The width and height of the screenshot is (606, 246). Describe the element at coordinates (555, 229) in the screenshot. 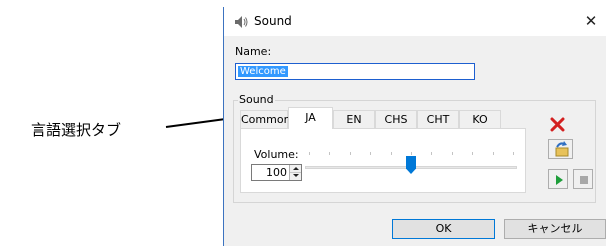

I see `cancel-button: キャンセル` at that location.